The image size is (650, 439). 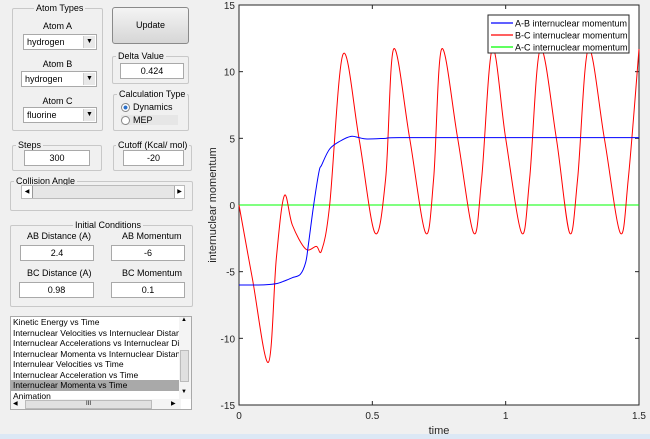 I want to click on calc-type-group: Calculation Type Dynamics MEP, so click(x=151, y=110).